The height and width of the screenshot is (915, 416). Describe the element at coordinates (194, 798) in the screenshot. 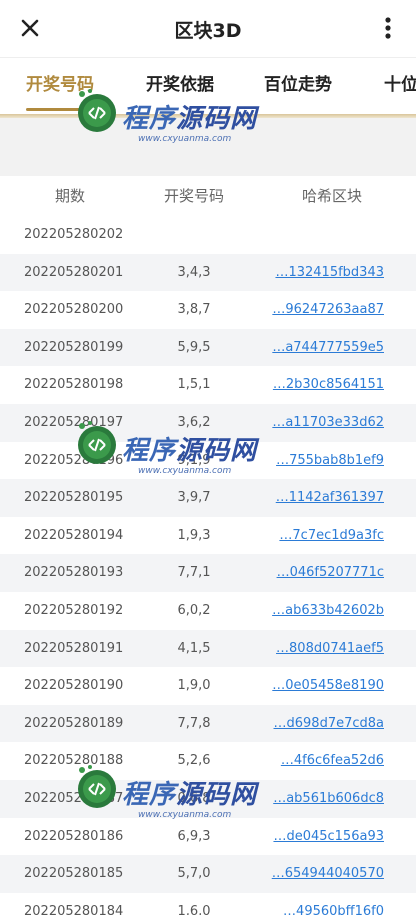

I see `draw-numbers-cell: 0,6,8` at that location.